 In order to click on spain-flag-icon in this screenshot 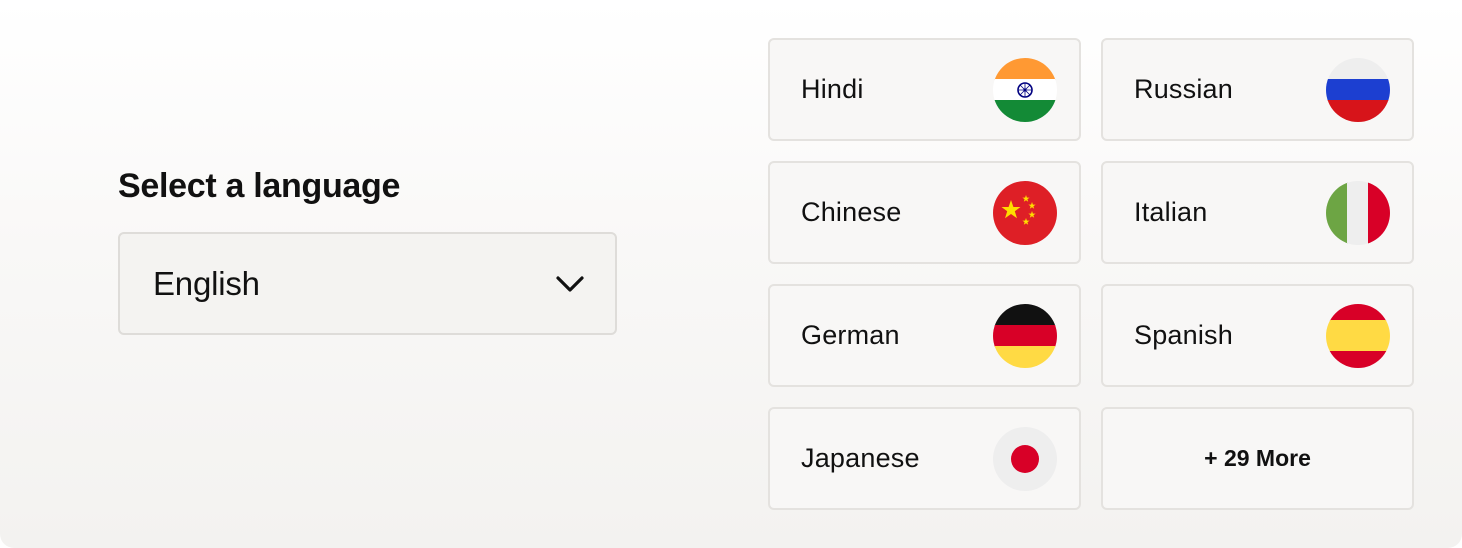, I will do `click(1358, 335)`.